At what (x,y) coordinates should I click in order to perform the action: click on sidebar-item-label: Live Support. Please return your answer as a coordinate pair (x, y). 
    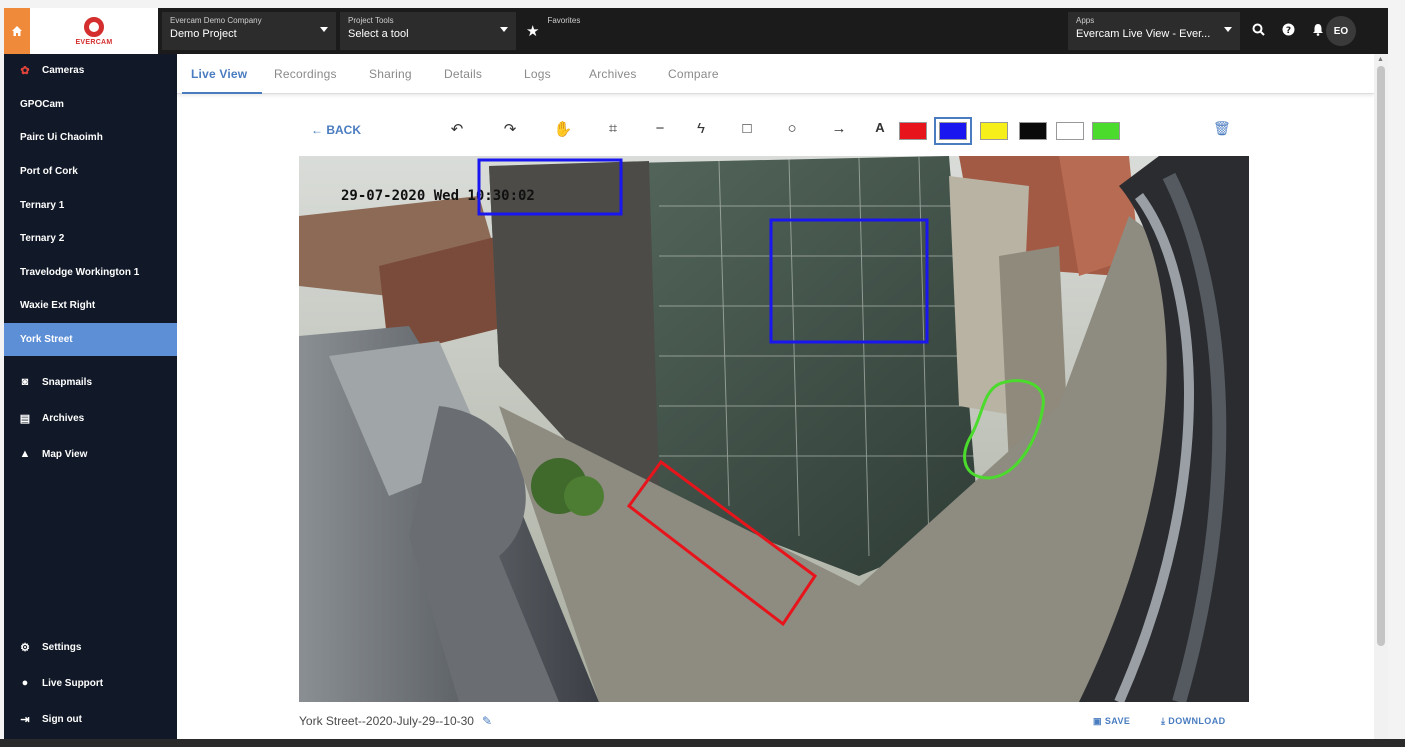
    Looking at the image, I should click on (73, 683).